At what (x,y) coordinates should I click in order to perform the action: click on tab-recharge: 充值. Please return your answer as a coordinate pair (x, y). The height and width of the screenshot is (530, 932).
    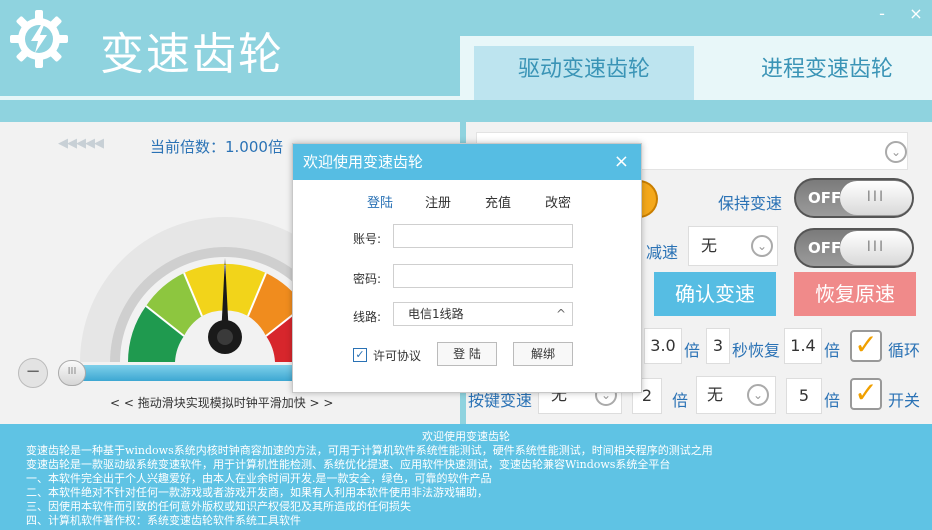
    Looking at the image, I should click on (498, 201).